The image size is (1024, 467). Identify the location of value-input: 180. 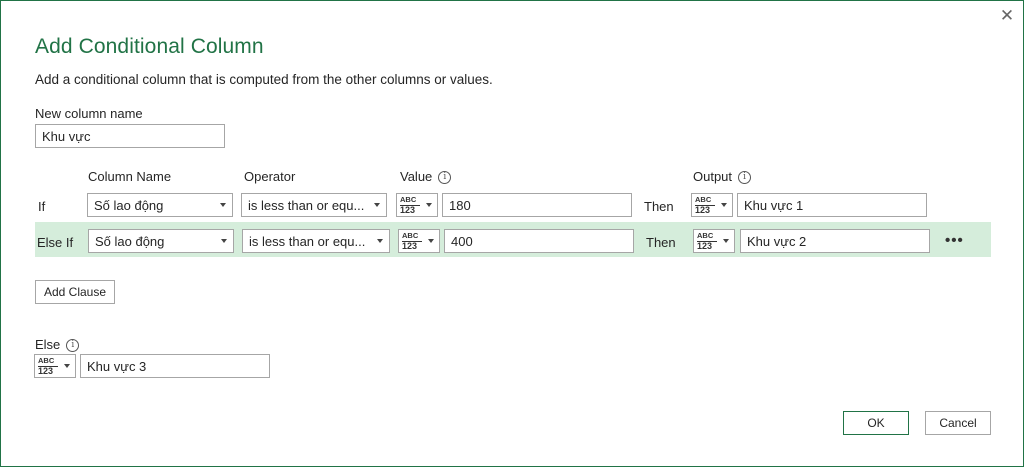
(537, 205).